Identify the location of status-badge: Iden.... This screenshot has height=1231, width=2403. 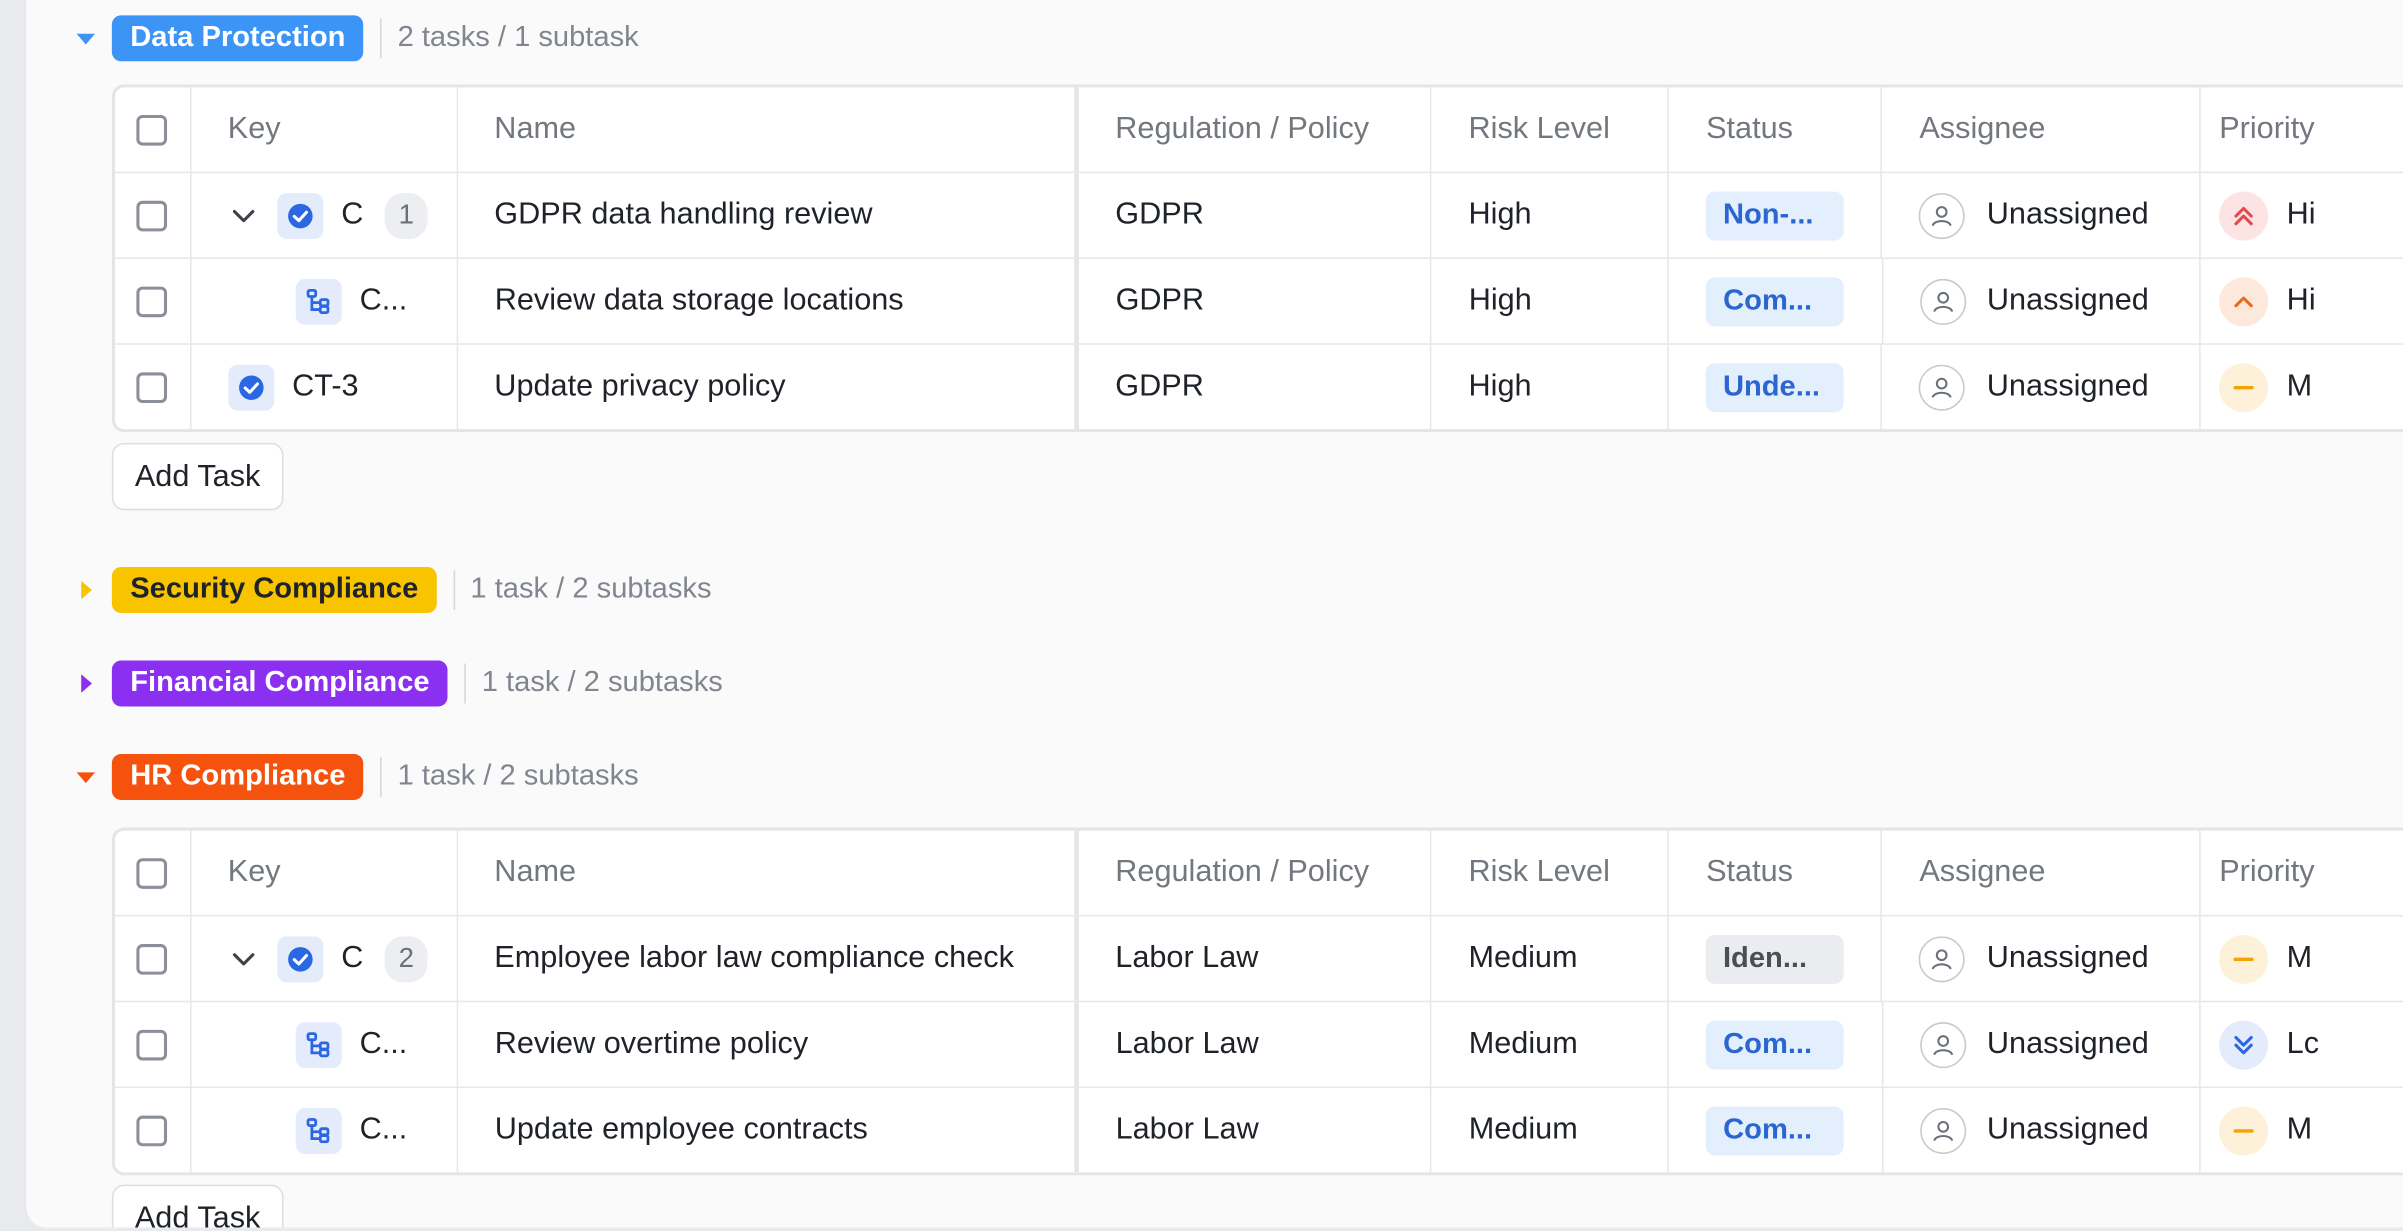
(1775, 959).